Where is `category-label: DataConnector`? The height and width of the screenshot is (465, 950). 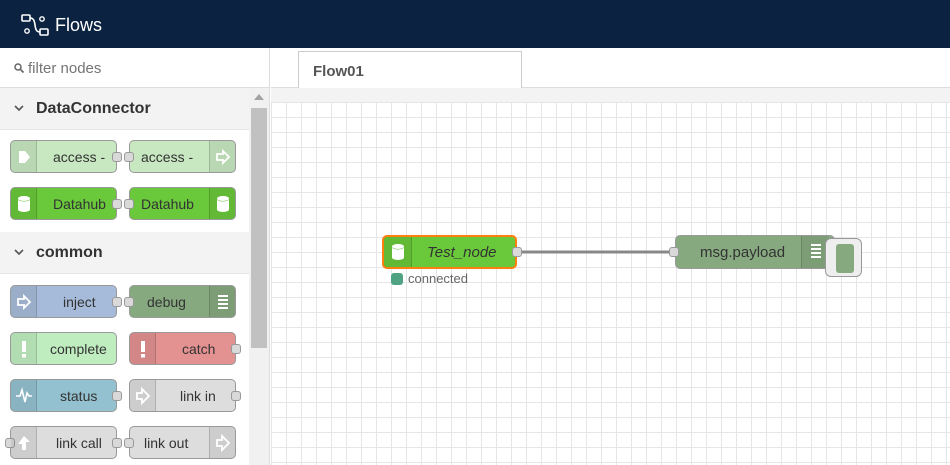 category-label: DataConnector is located at coordinates (93, 108).